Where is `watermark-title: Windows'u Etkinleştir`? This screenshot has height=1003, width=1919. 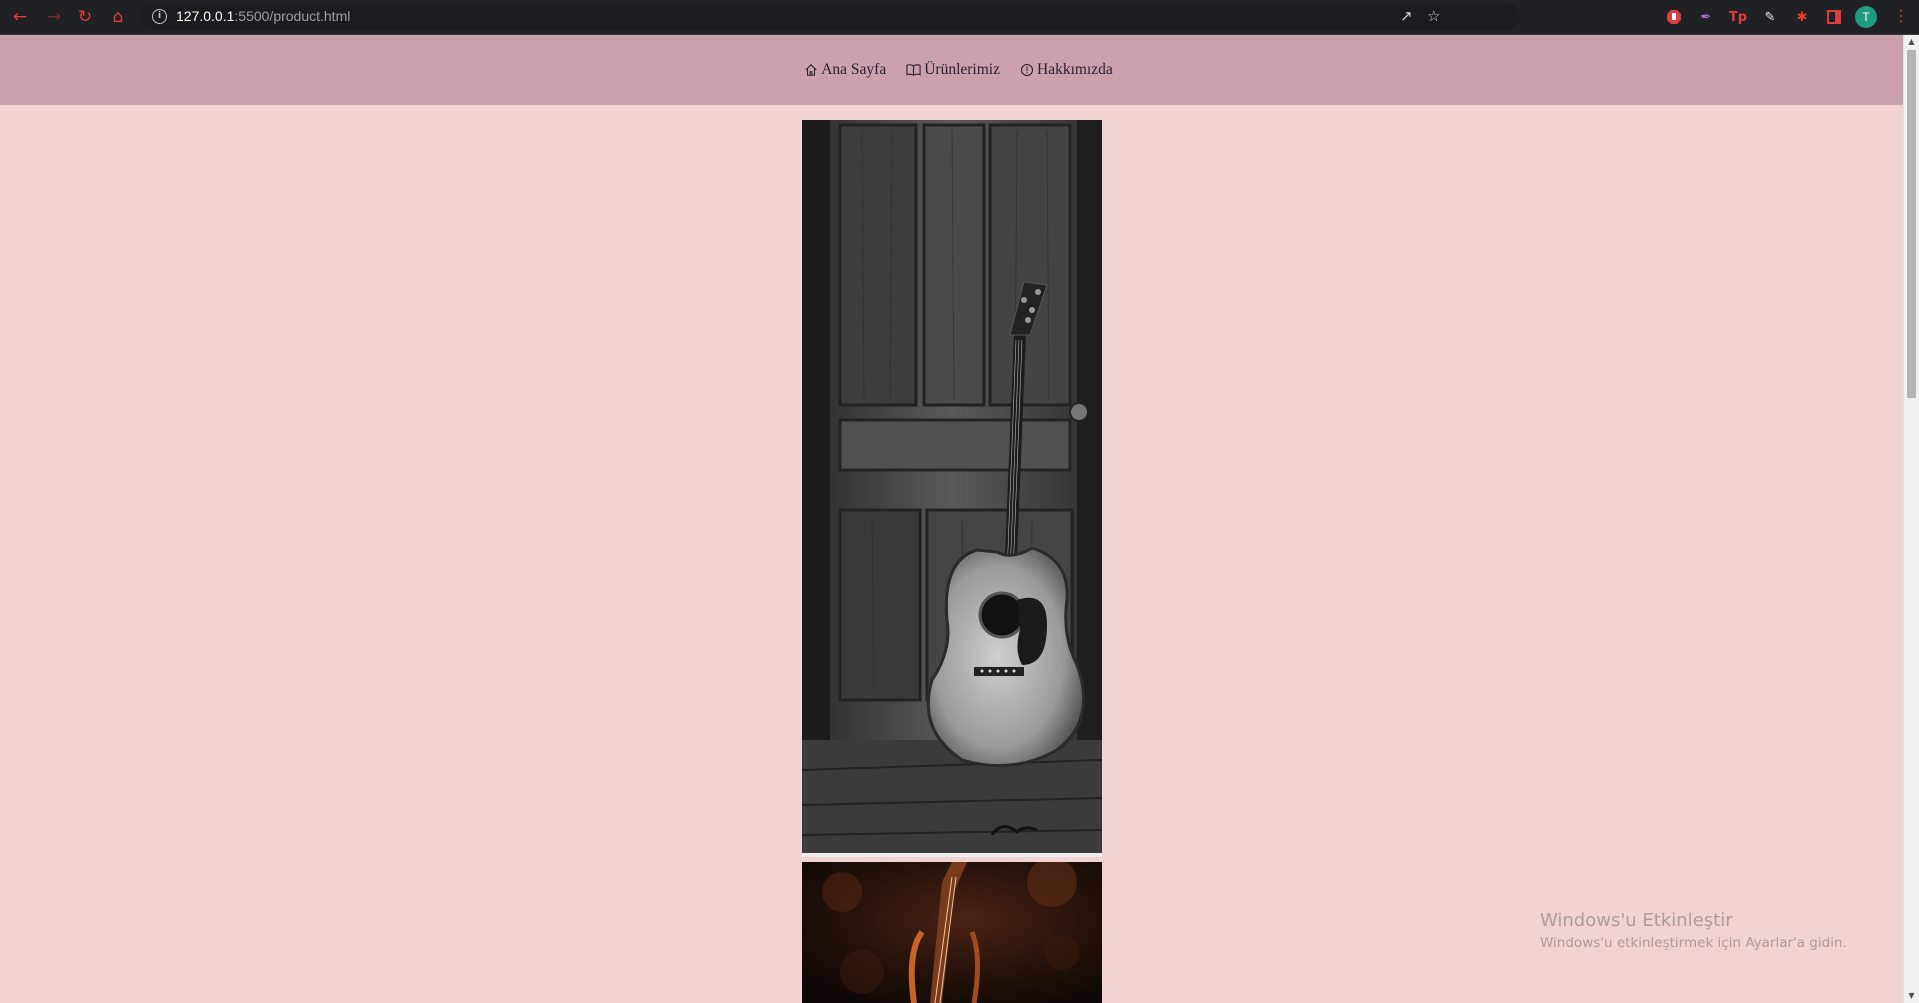 watermark-title: Windows'u Etkinleştir is located at coordinates (1636, 920).